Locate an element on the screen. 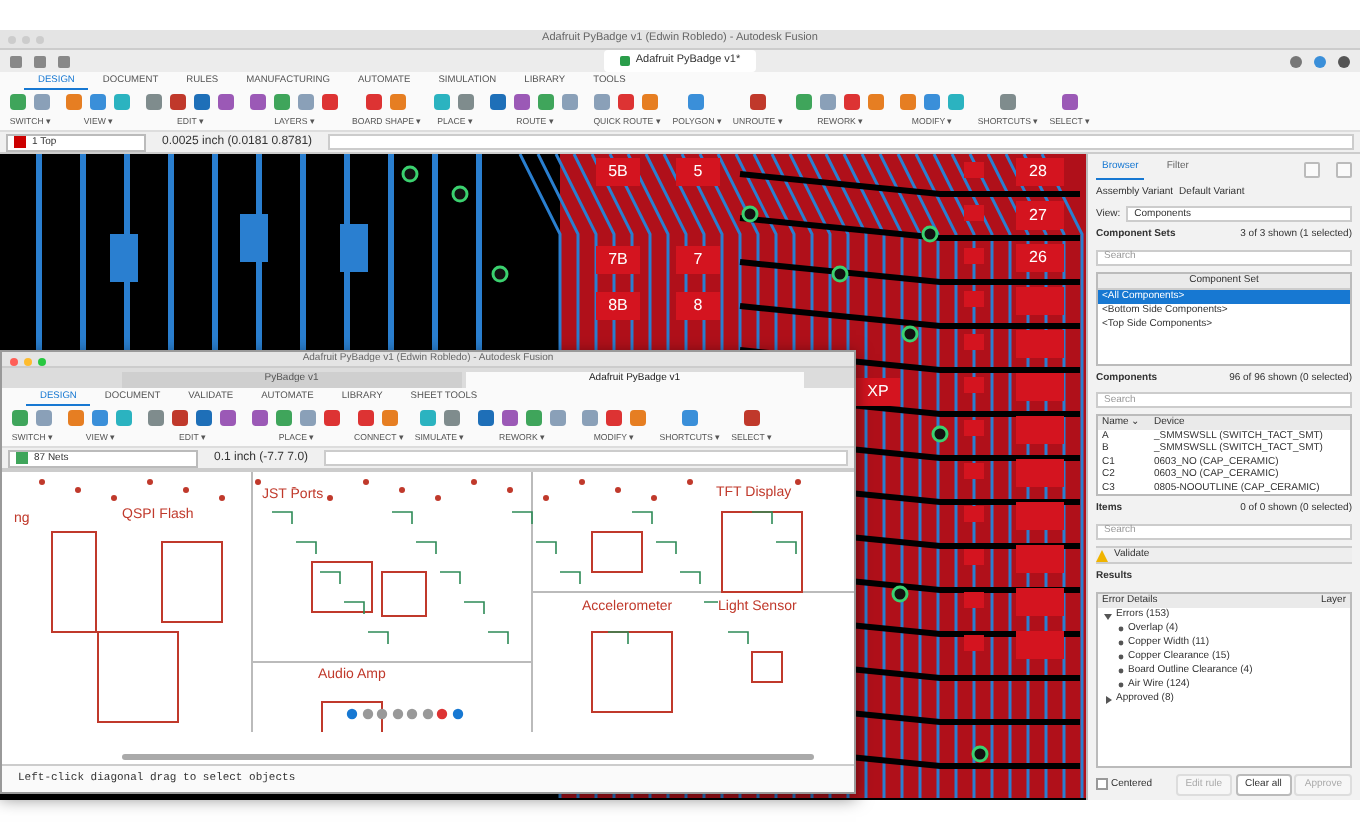  scrollbar is located at coordinates (468, 757).